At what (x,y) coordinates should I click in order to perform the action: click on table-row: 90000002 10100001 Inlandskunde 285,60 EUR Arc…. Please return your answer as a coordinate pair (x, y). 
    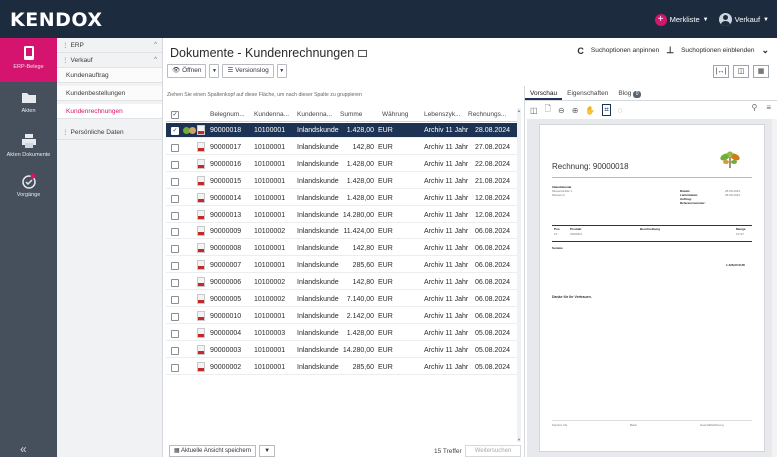
    Looking at the image, I should click on (342, 367).